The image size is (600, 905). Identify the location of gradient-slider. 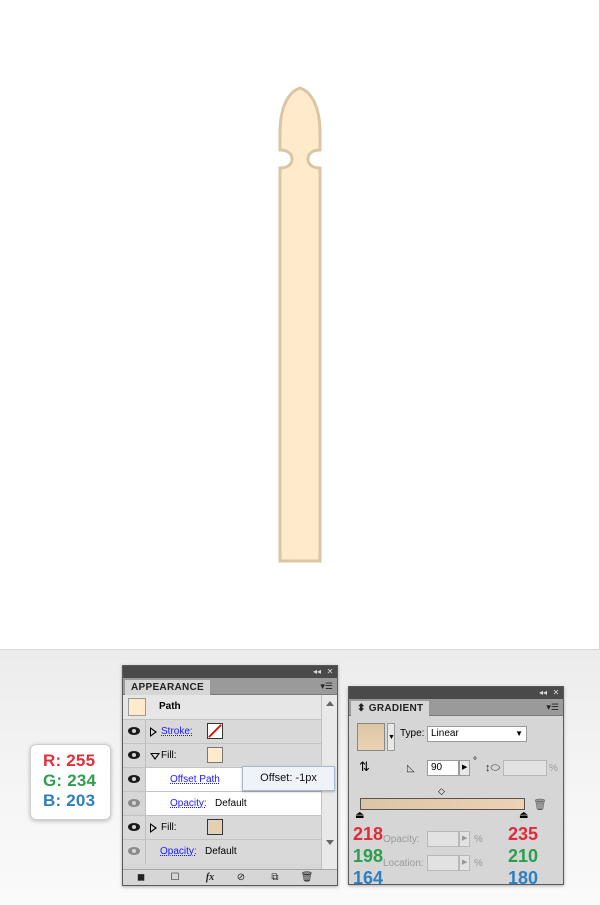
(442, 804).